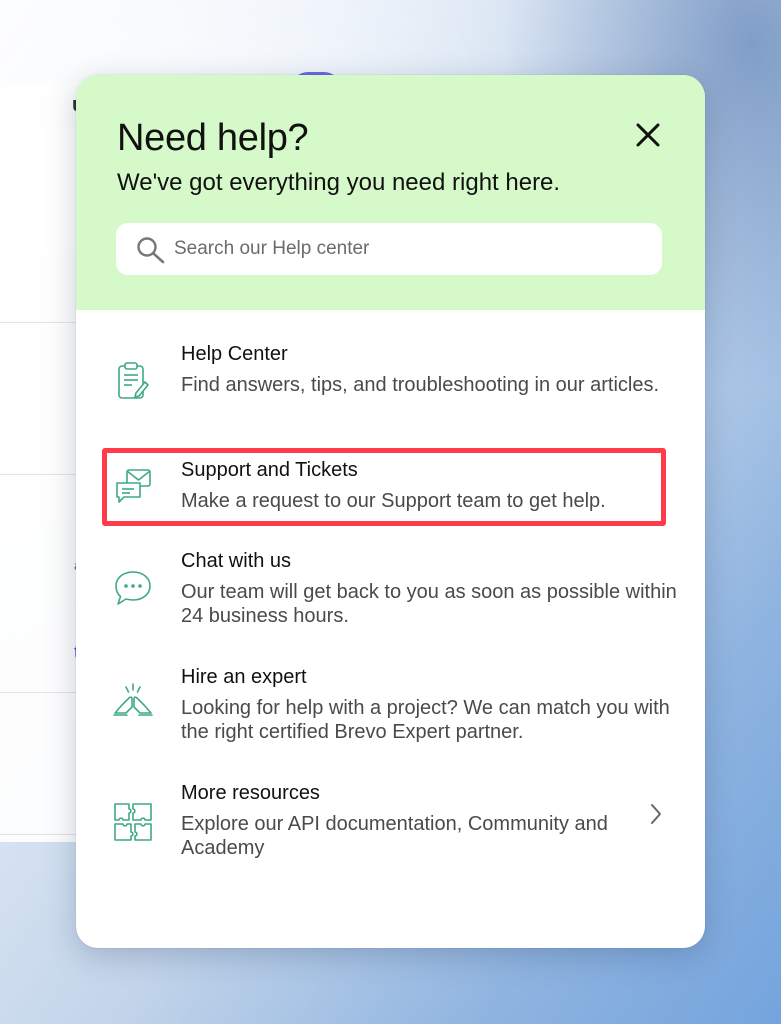 This screenshot has width=781, height=1024. I want to click on chat-title: Chat with us, so click(236, 561).